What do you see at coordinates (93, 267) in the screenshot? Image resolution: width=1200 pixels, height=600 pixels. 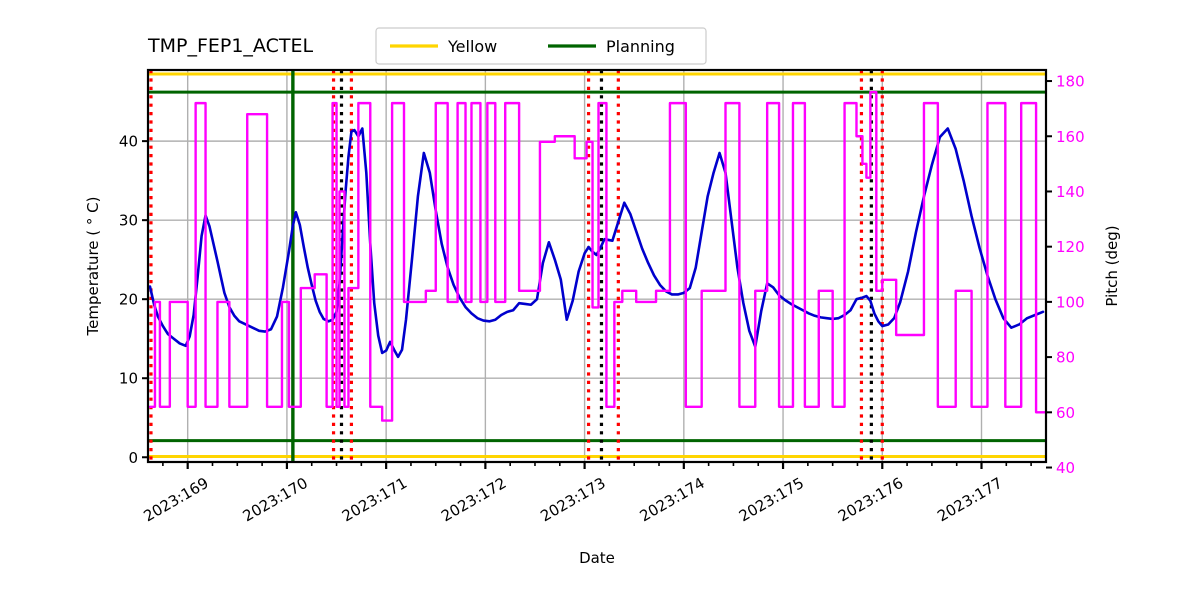 I see `y-axis-left-label: Temperature ( ° C)` at bounding box center [93, 267].